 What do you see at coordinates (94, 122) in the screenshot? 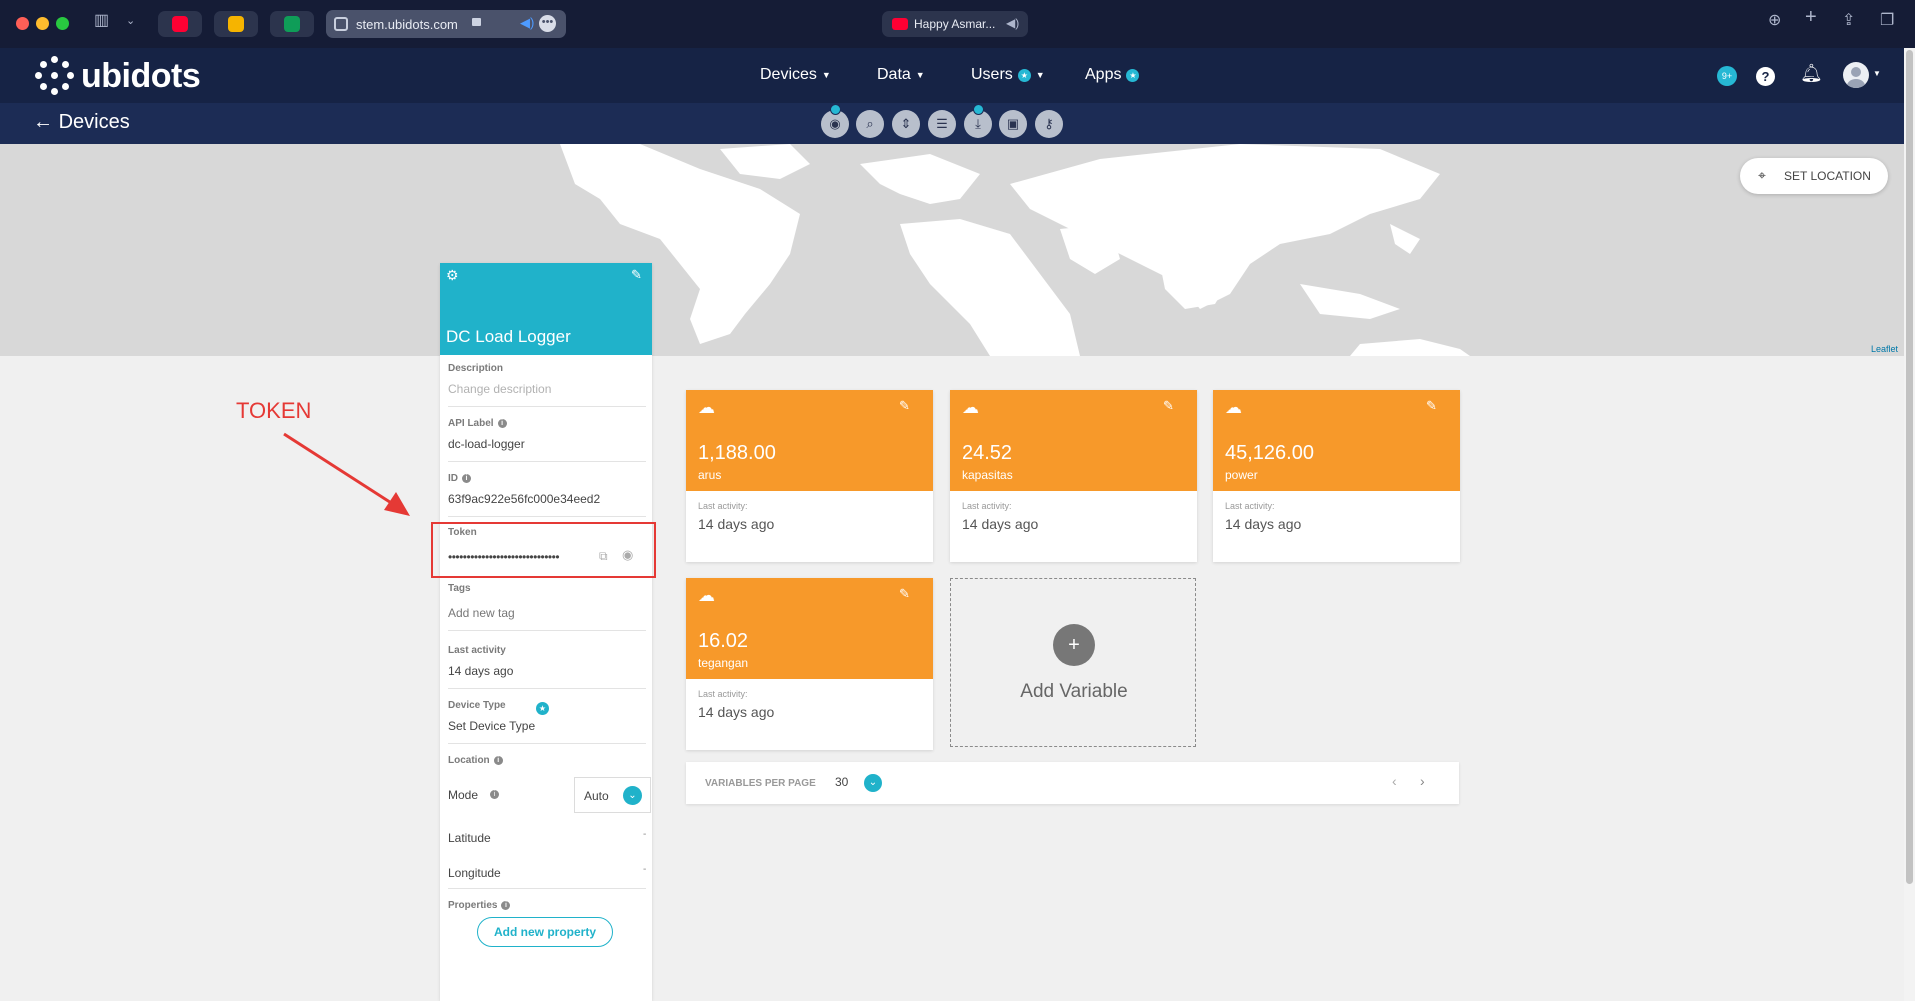
I see `back-label: Devices` at bounding box center [94, 122].